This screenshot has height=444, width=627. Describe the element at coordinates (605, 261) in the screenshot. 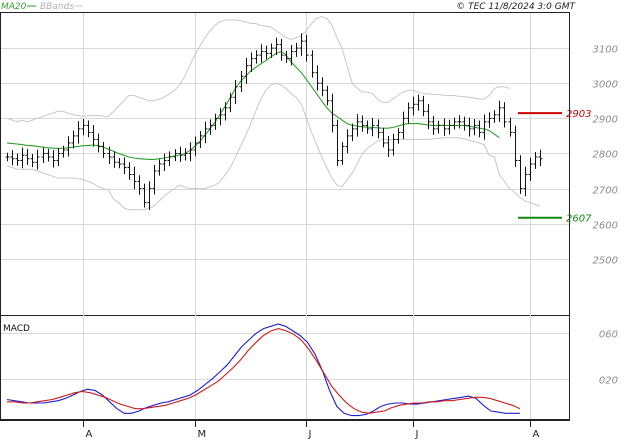

I see `price-y-tick-label: 2500` at that location.